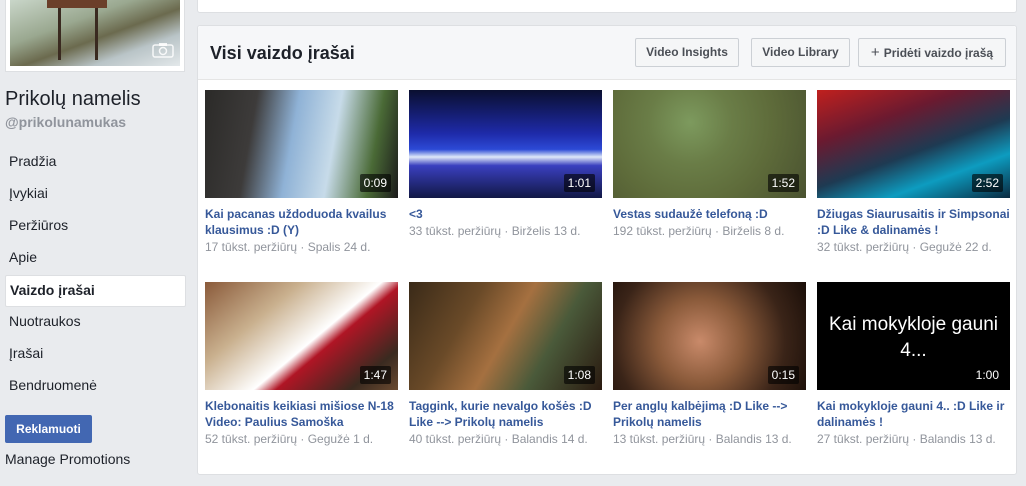  I want to click on plus-icon: +, so click(875, 52).